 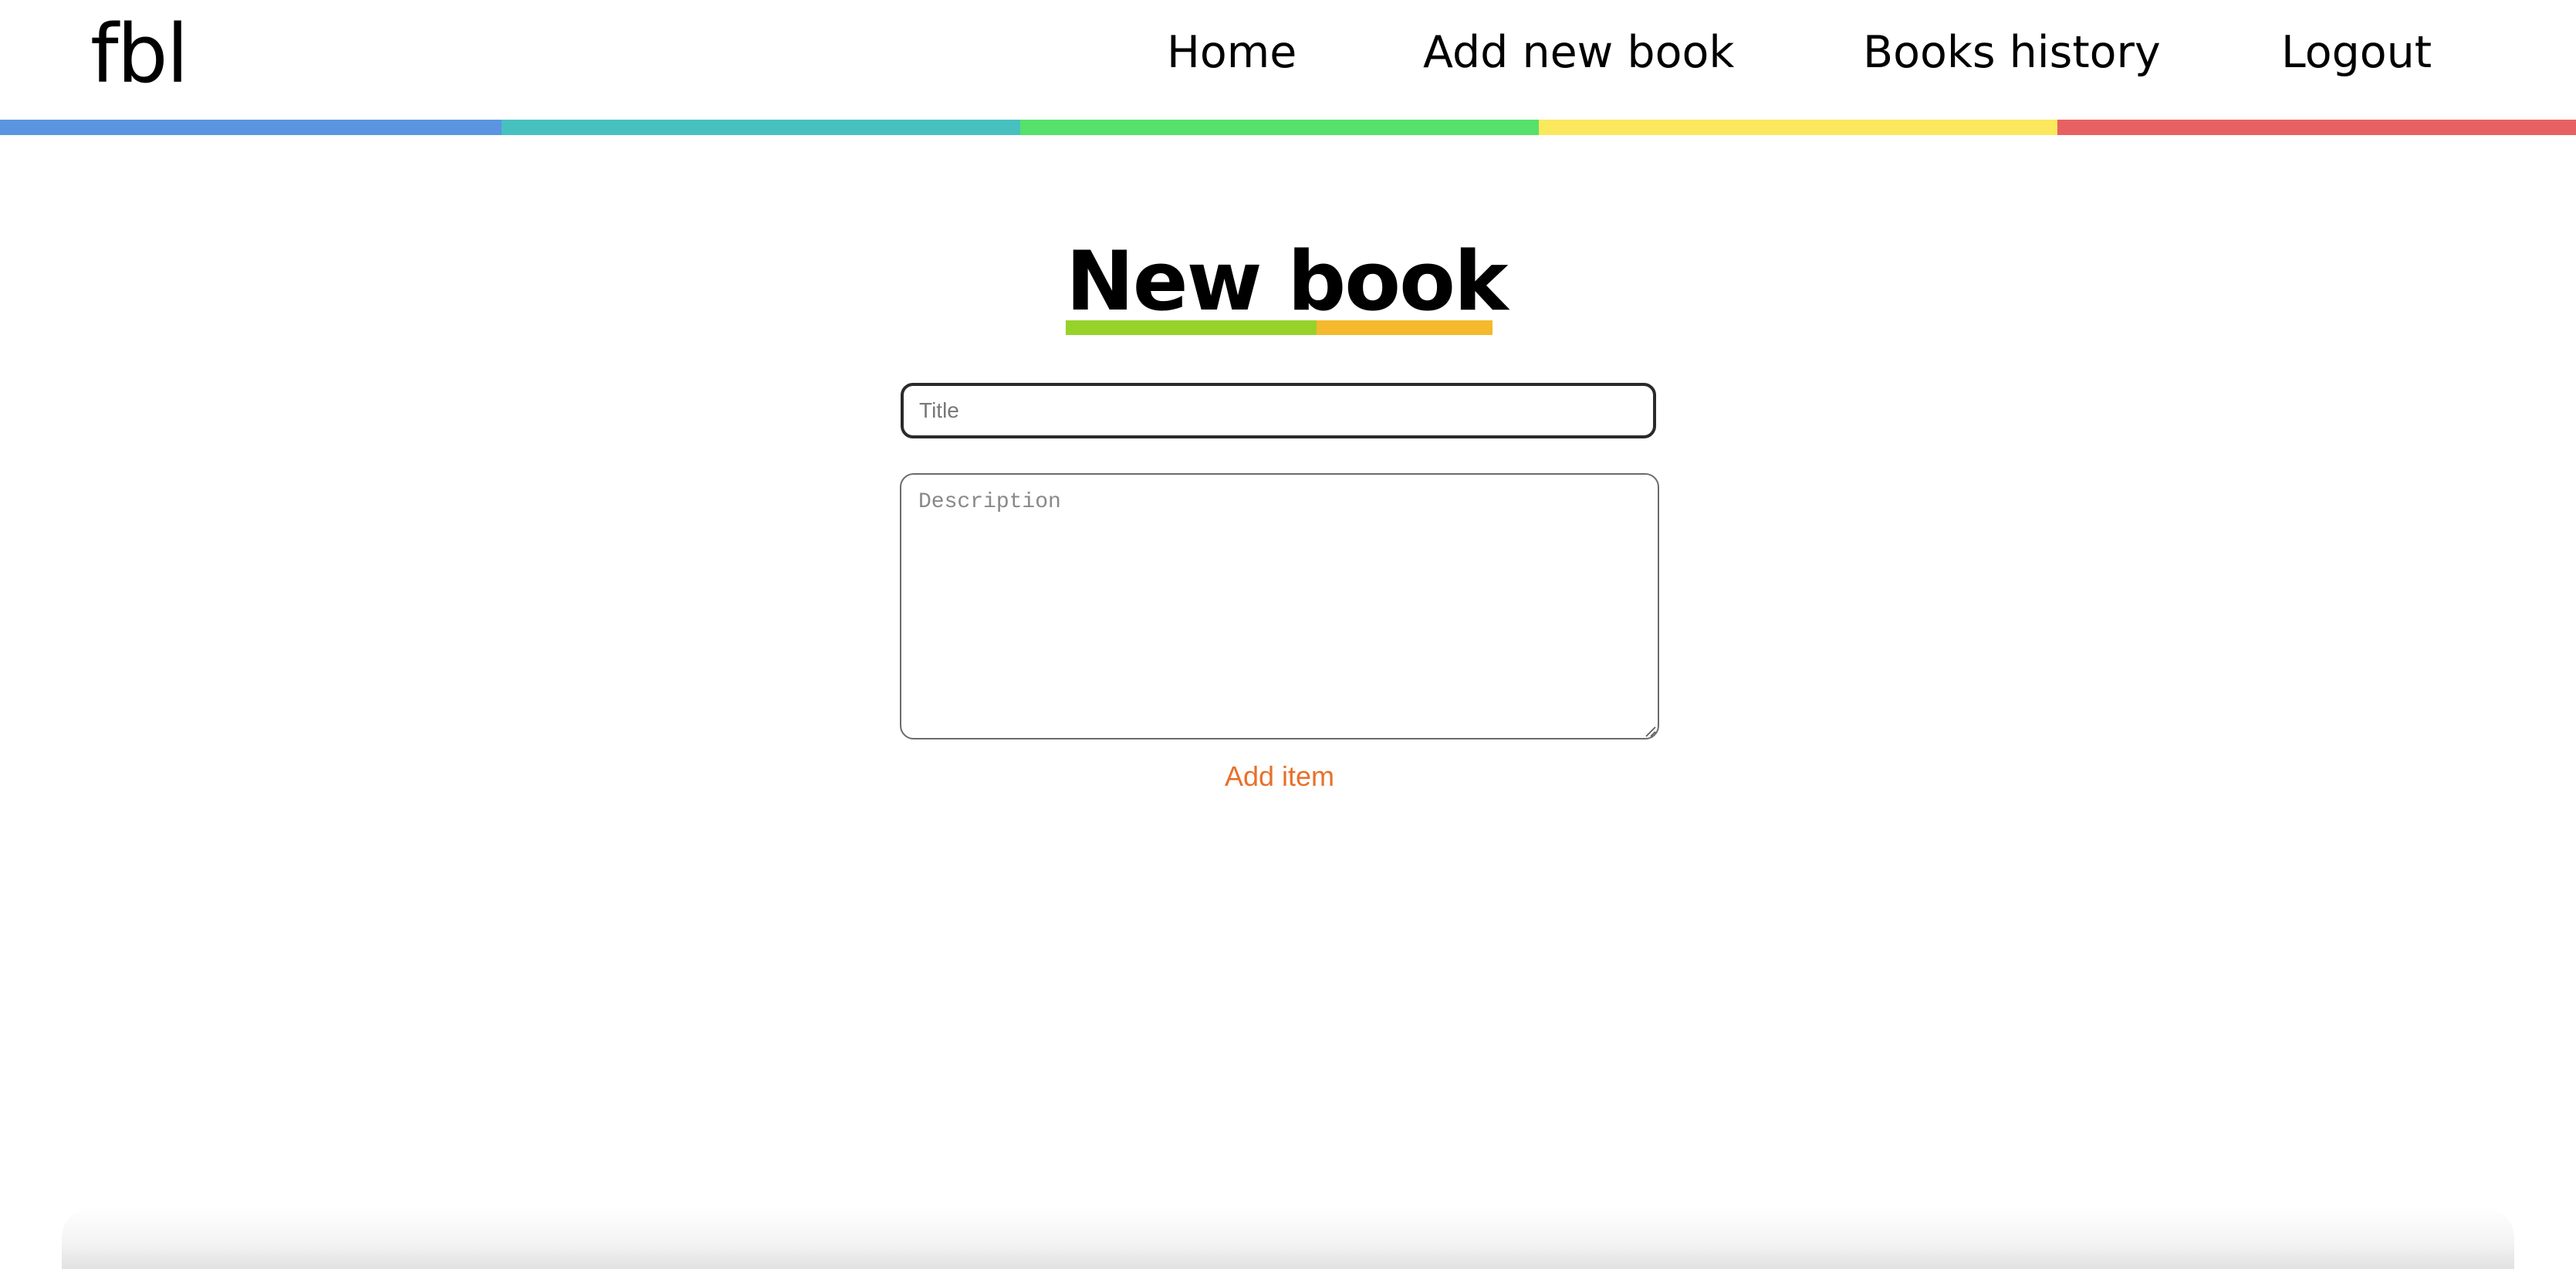 What do you see at coordinates (251, 127) in the screenshot?
I see `stripe-segment-blue` at bounding box center [251, 127].